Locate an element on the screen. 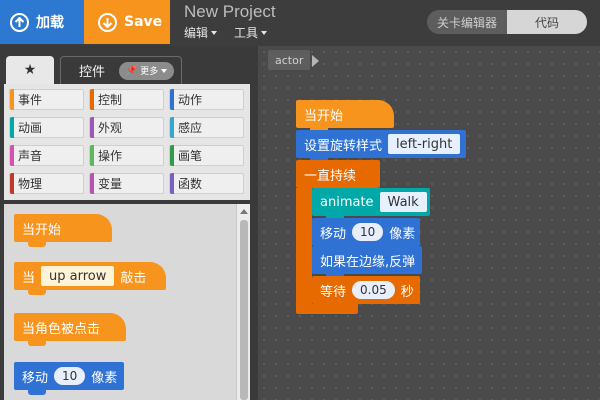 Image resolution: width=600 pixels, height=400 pixels. category-animation: 动画 is located at coordinates (46, 127).